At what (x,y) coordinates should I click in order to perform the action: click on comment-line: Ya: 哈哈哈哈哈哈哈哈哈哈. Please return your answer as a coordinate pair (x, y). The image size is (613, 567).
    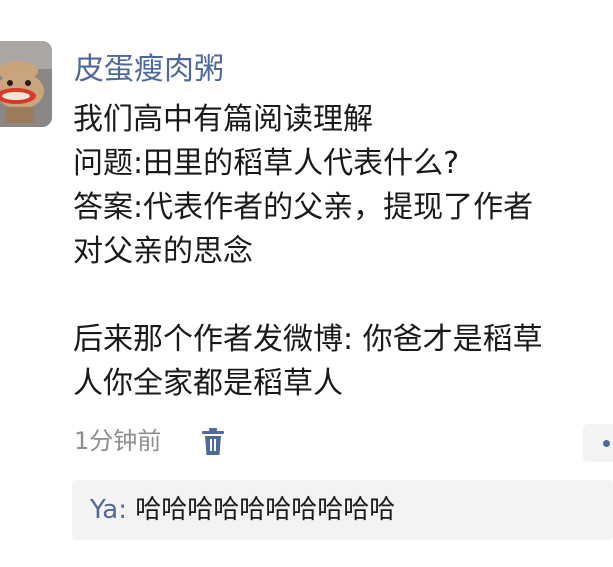
    Looking at the image, I should click on (242, 510).